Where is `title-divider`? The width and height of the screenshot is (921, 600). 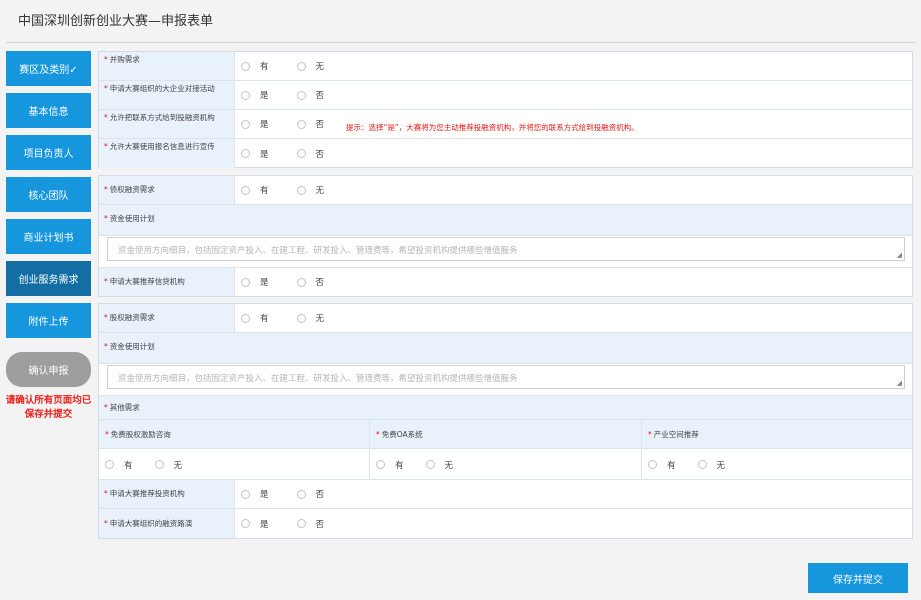 title-divider is located at coordinates (461, 42).